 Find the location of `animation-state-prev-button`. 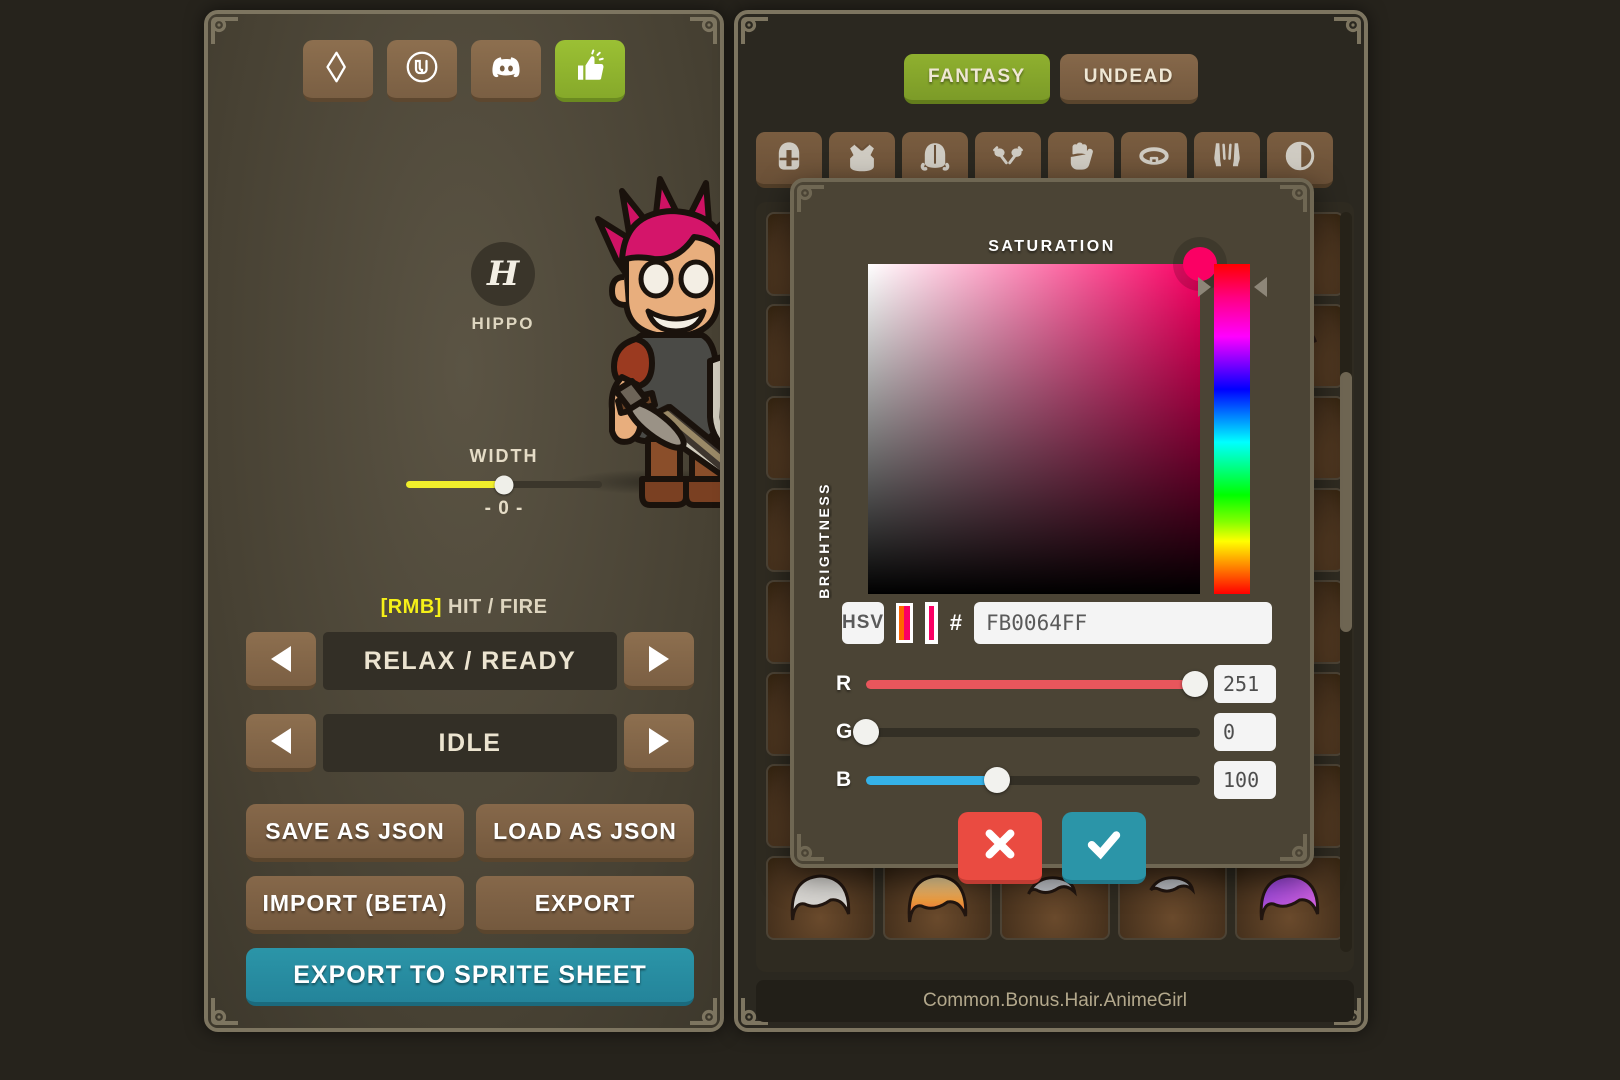

animation-state-prev-button is located at coordinates (281, 661).